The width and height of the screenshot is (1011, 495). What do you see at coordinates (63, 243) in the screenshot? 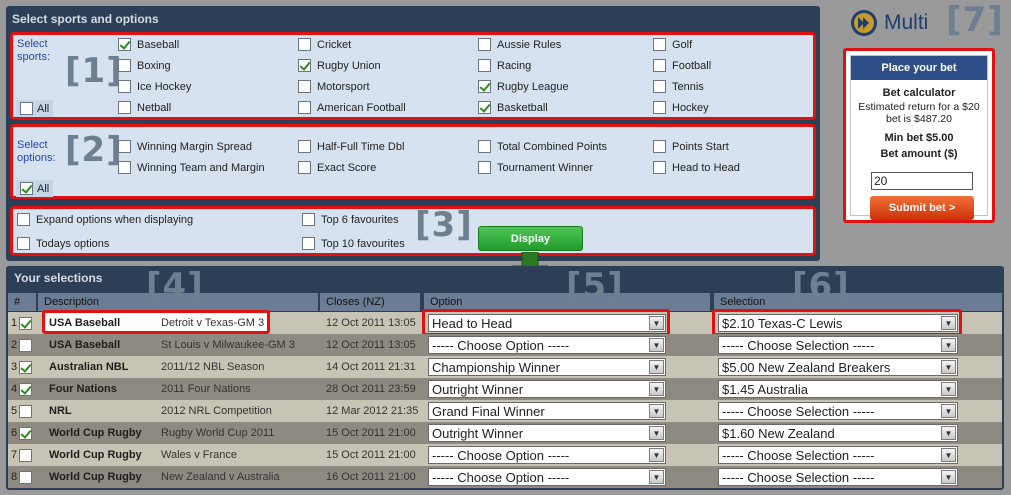
I see `display-option: Todays options` at bounding box center [63, 243].